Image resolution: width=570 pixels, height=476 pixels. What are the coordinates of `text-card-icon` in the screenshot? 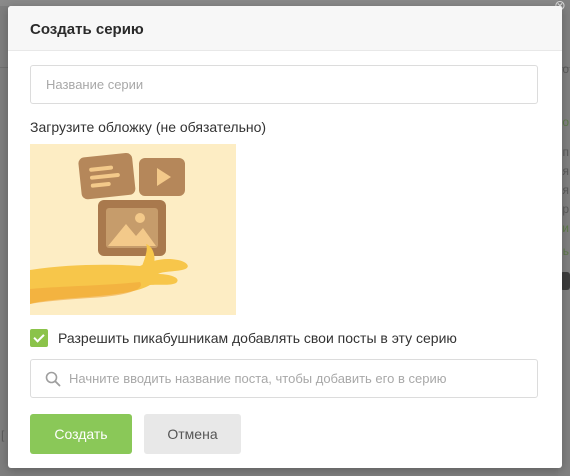 It's located at (107, 176).